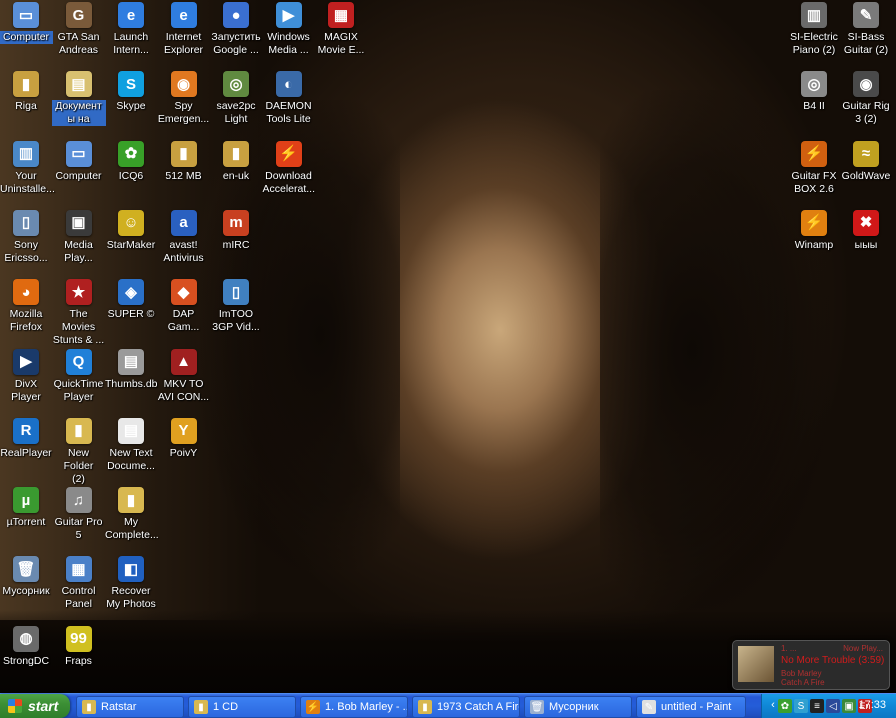 The height and width of the screenshot is (718, 896). I want to click on desktop-icon-winamp: ⚡ Winamp, so click(814, 230).